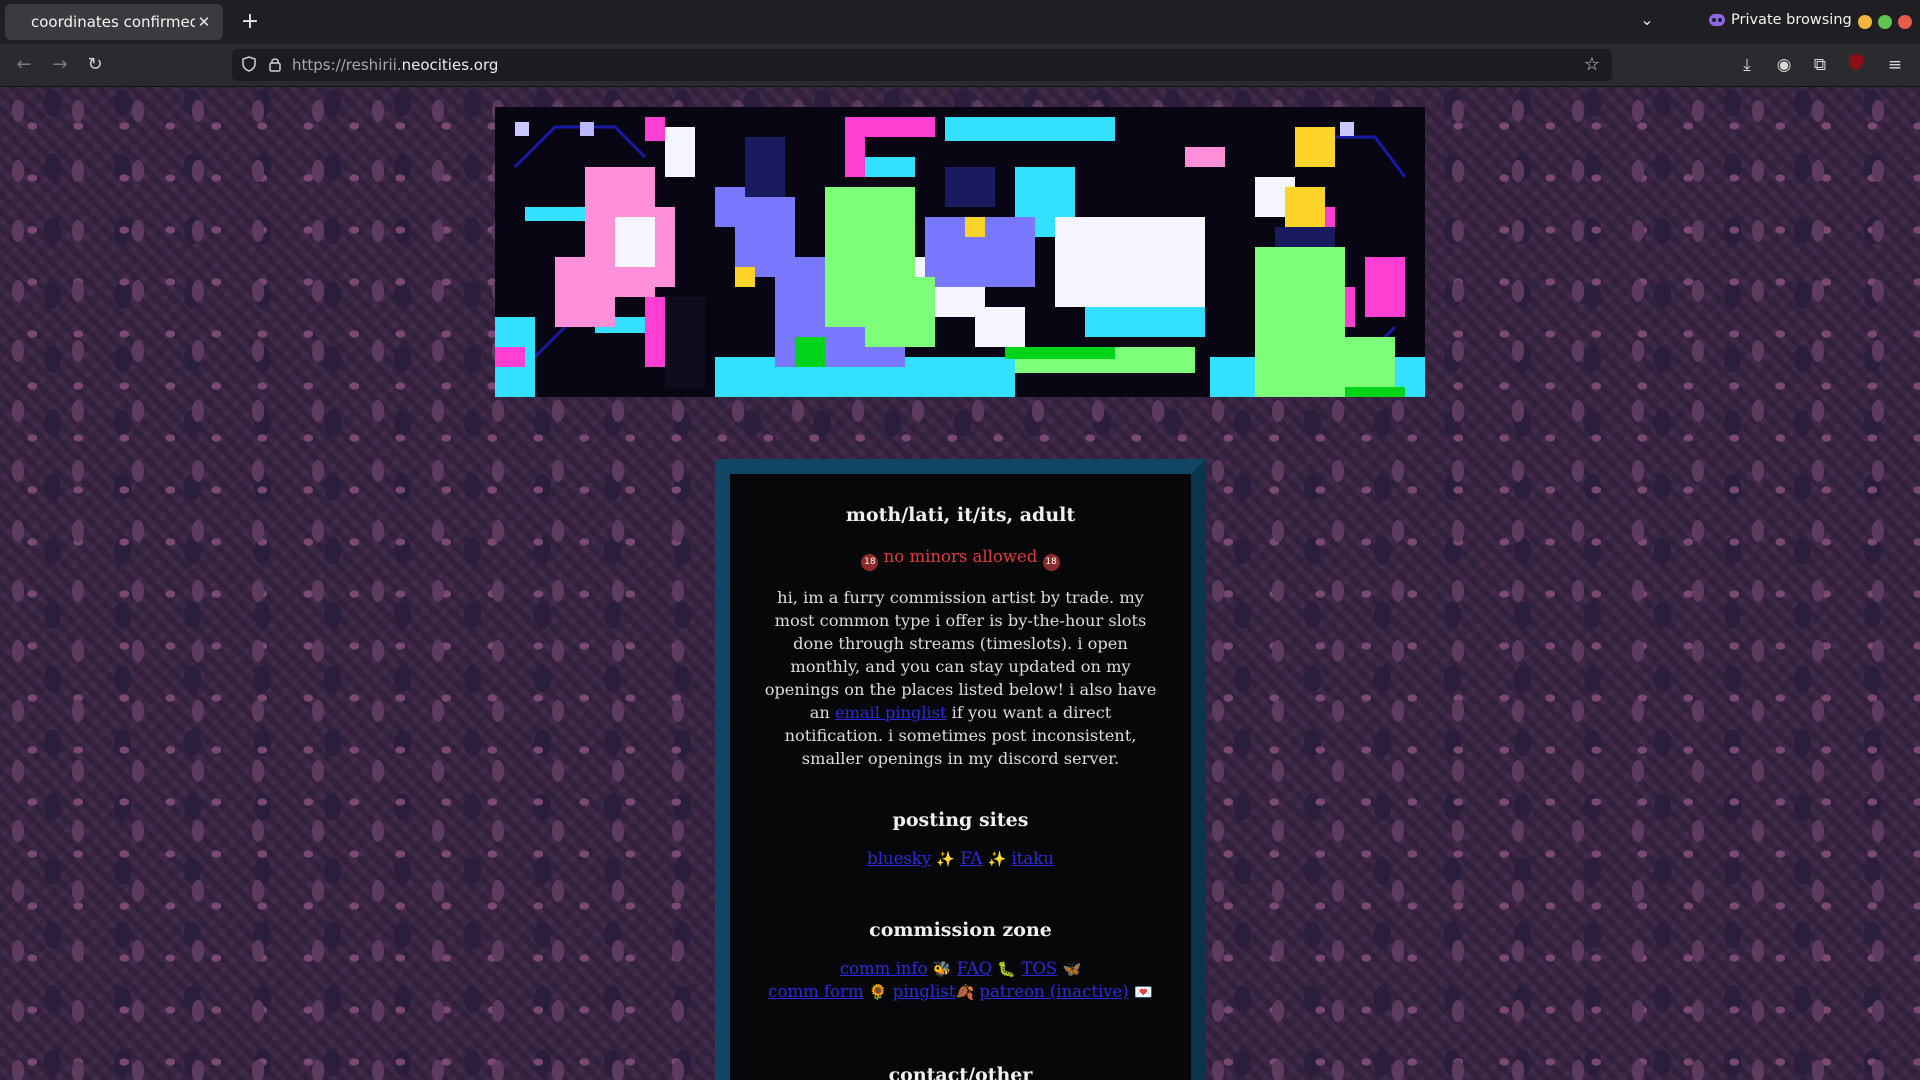  What do you see at coordinates (1647, 19) in the screenshot?
I see `chevron-down-icon: ⌄` at bounding box center [1647, 19].